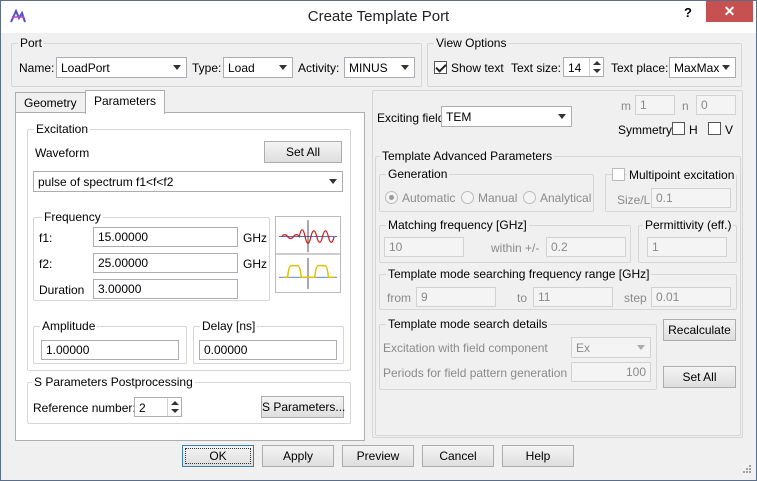 The height and width of the screenshot is (481, 757). What do you see at coordinates (424, 247) in the screenshot?
I see `matching-input: 10` at bounding box center [424, 247].